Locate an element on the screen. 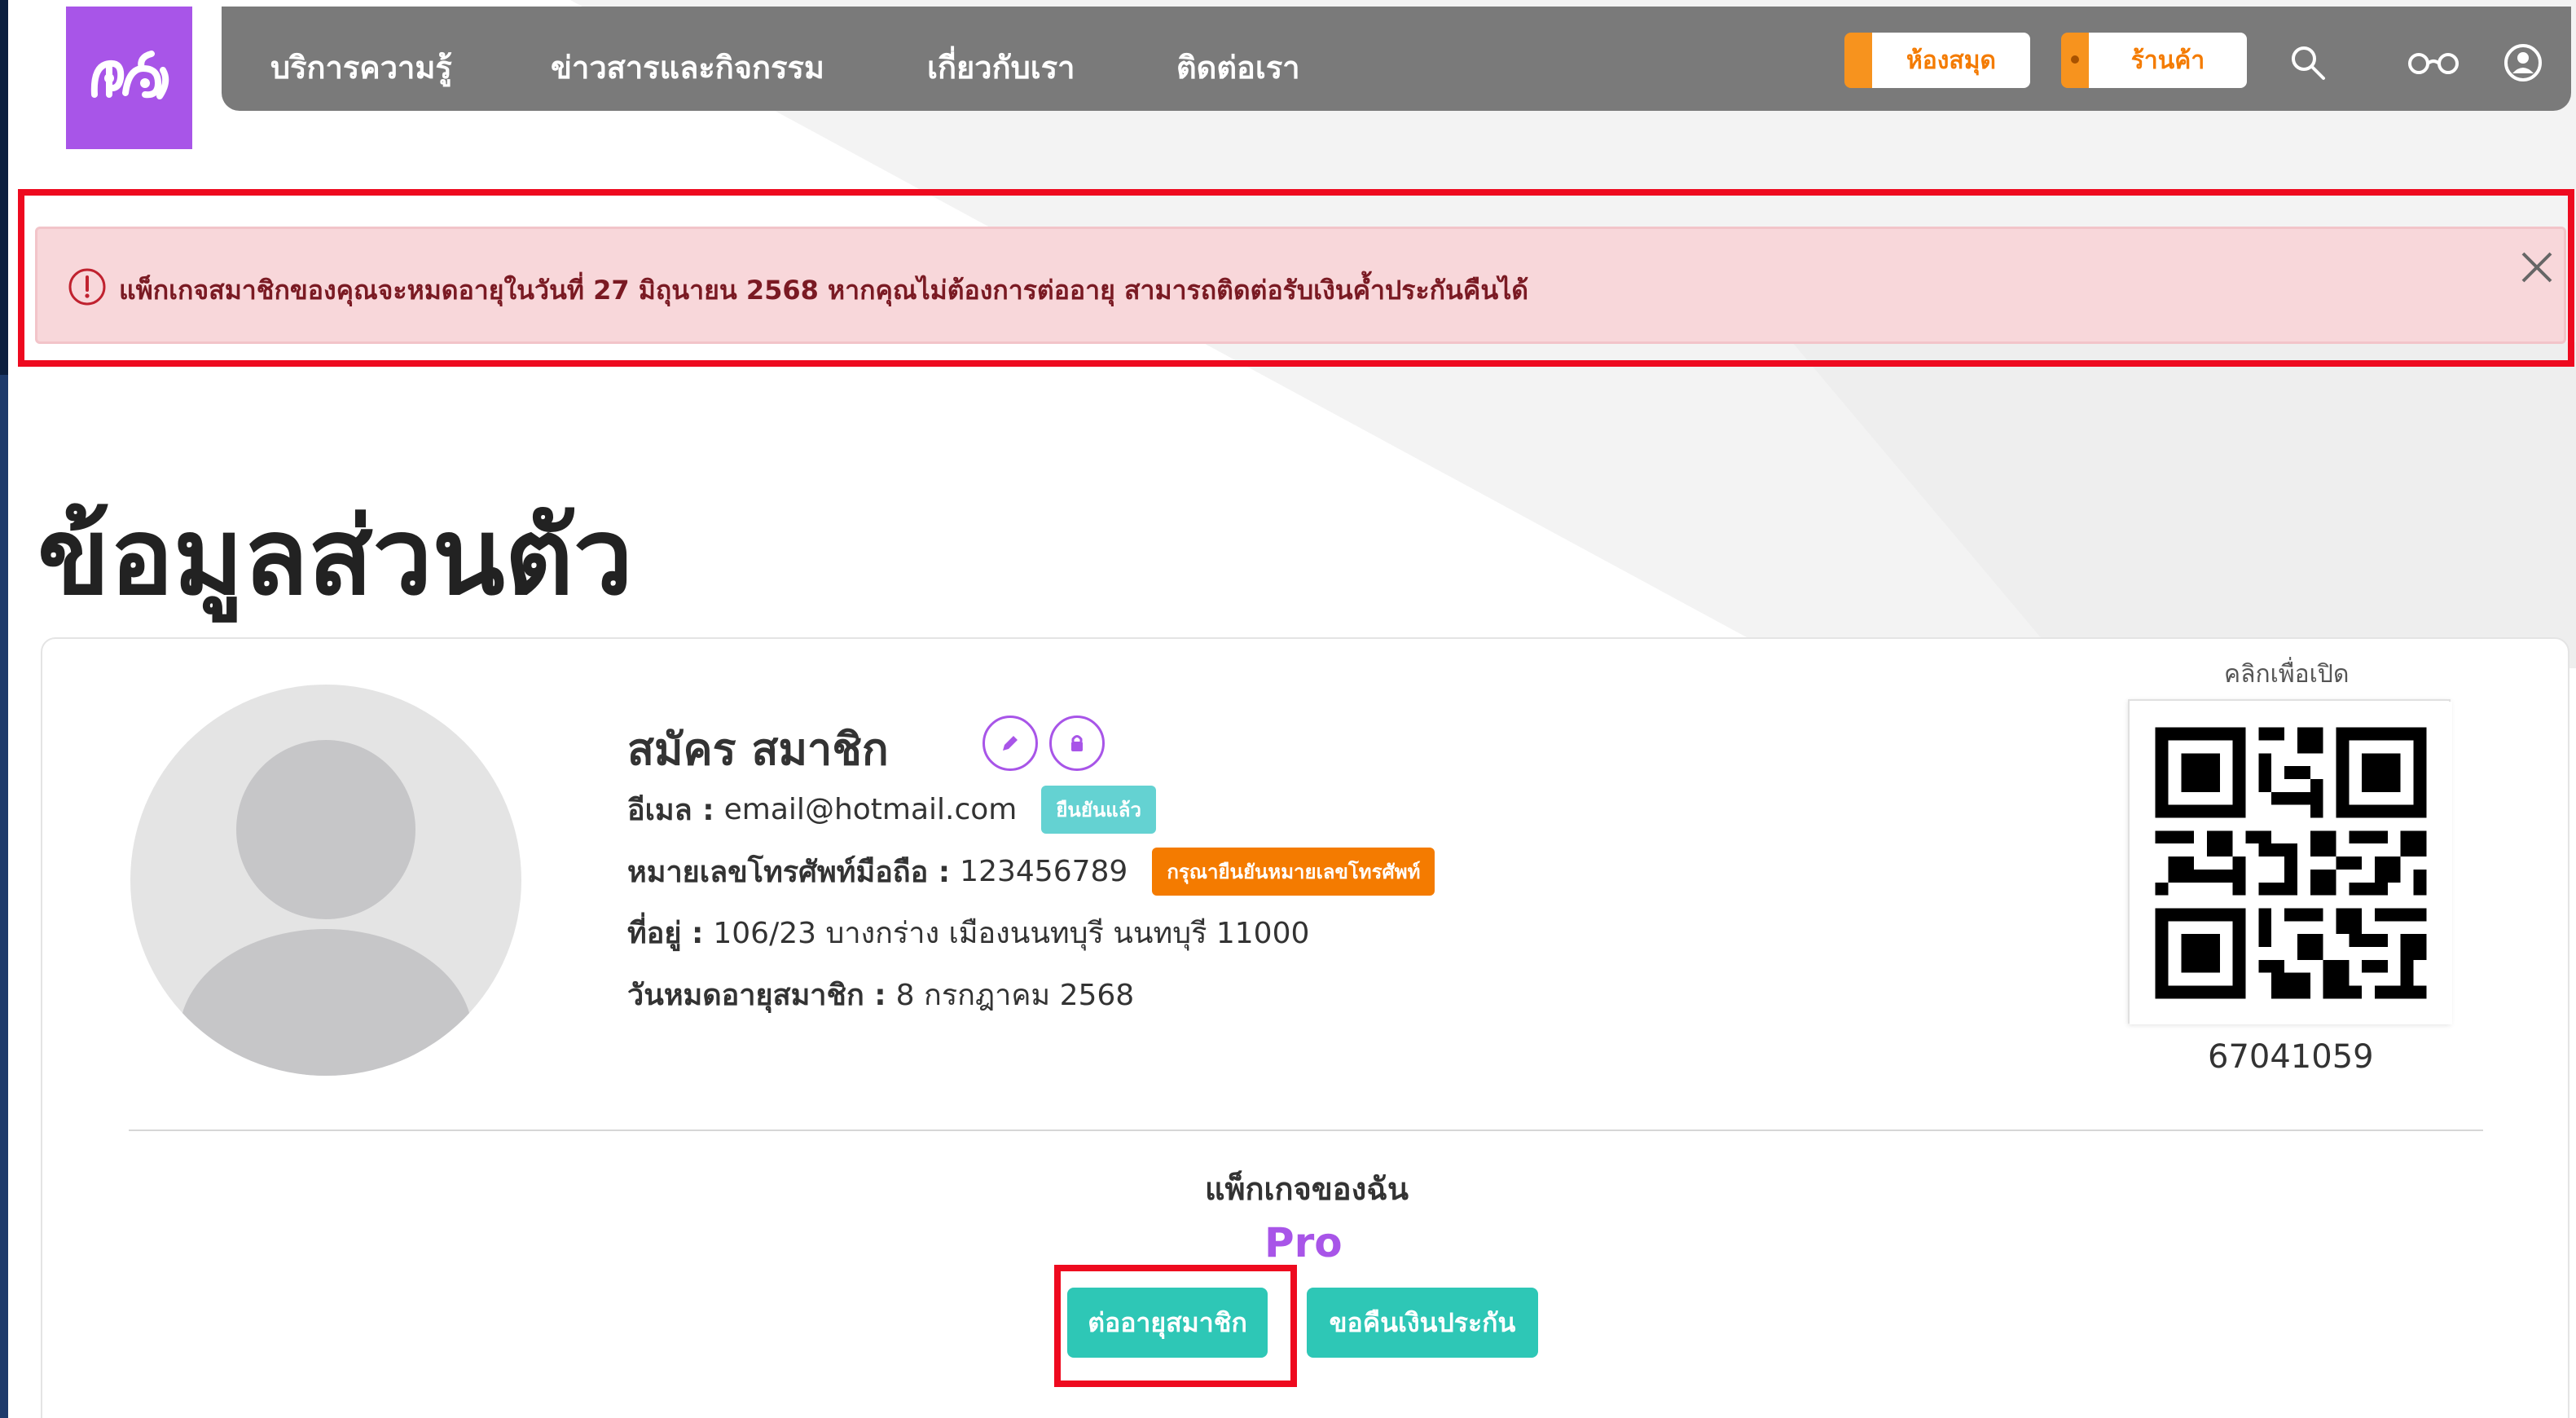 The height and width of the screenshot is (1418, 2576). nav-link-about: เกี่ยวกับเรา is located at coordinates (1001, 67).